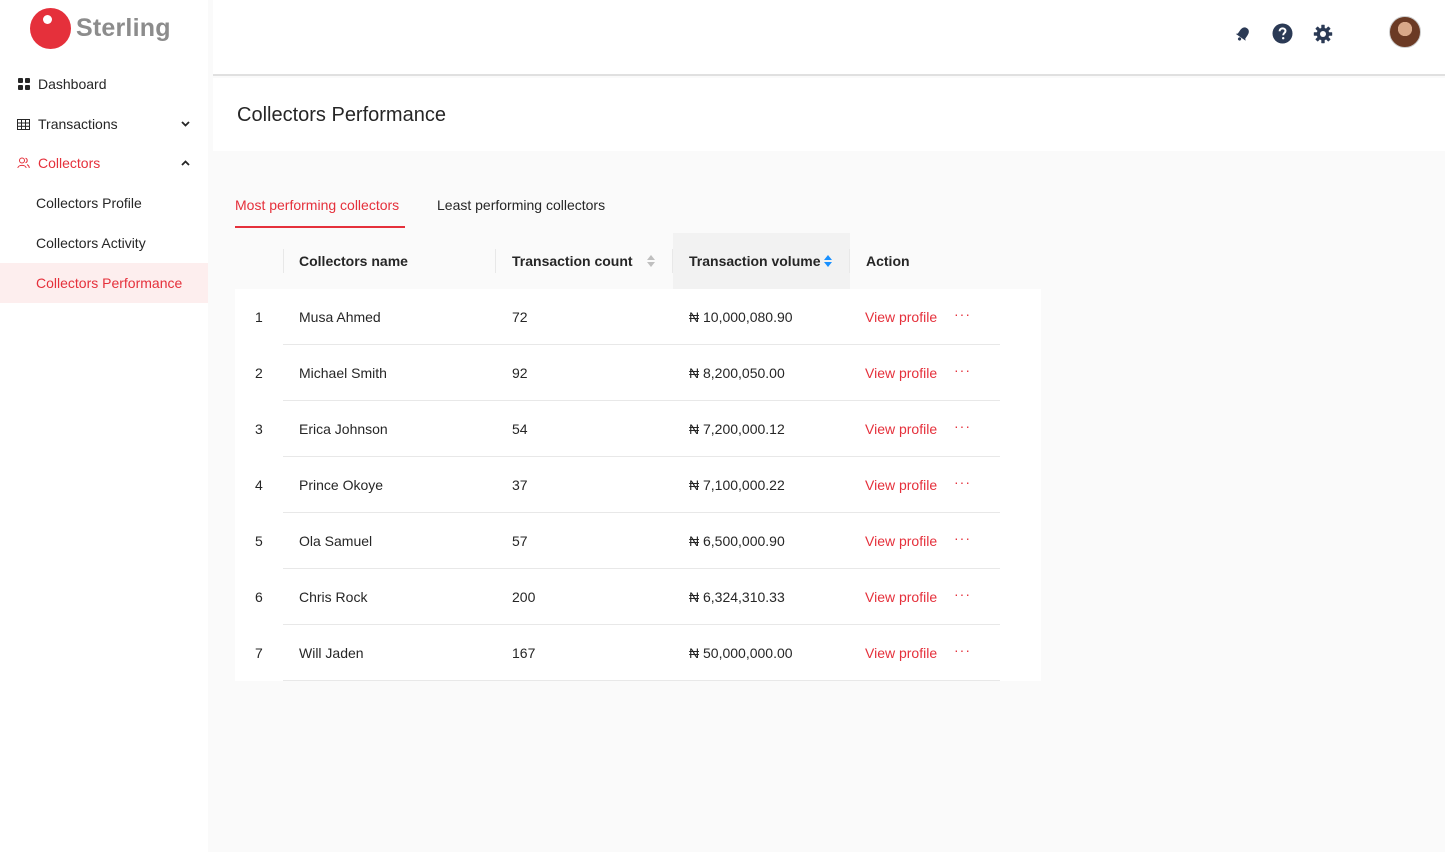 The width and height of the screenshot is (1445, 852). Describe the element at coordinates (521, 205) in the screenshot. I see `tab-least-performing: Least performing collectors` at that location.